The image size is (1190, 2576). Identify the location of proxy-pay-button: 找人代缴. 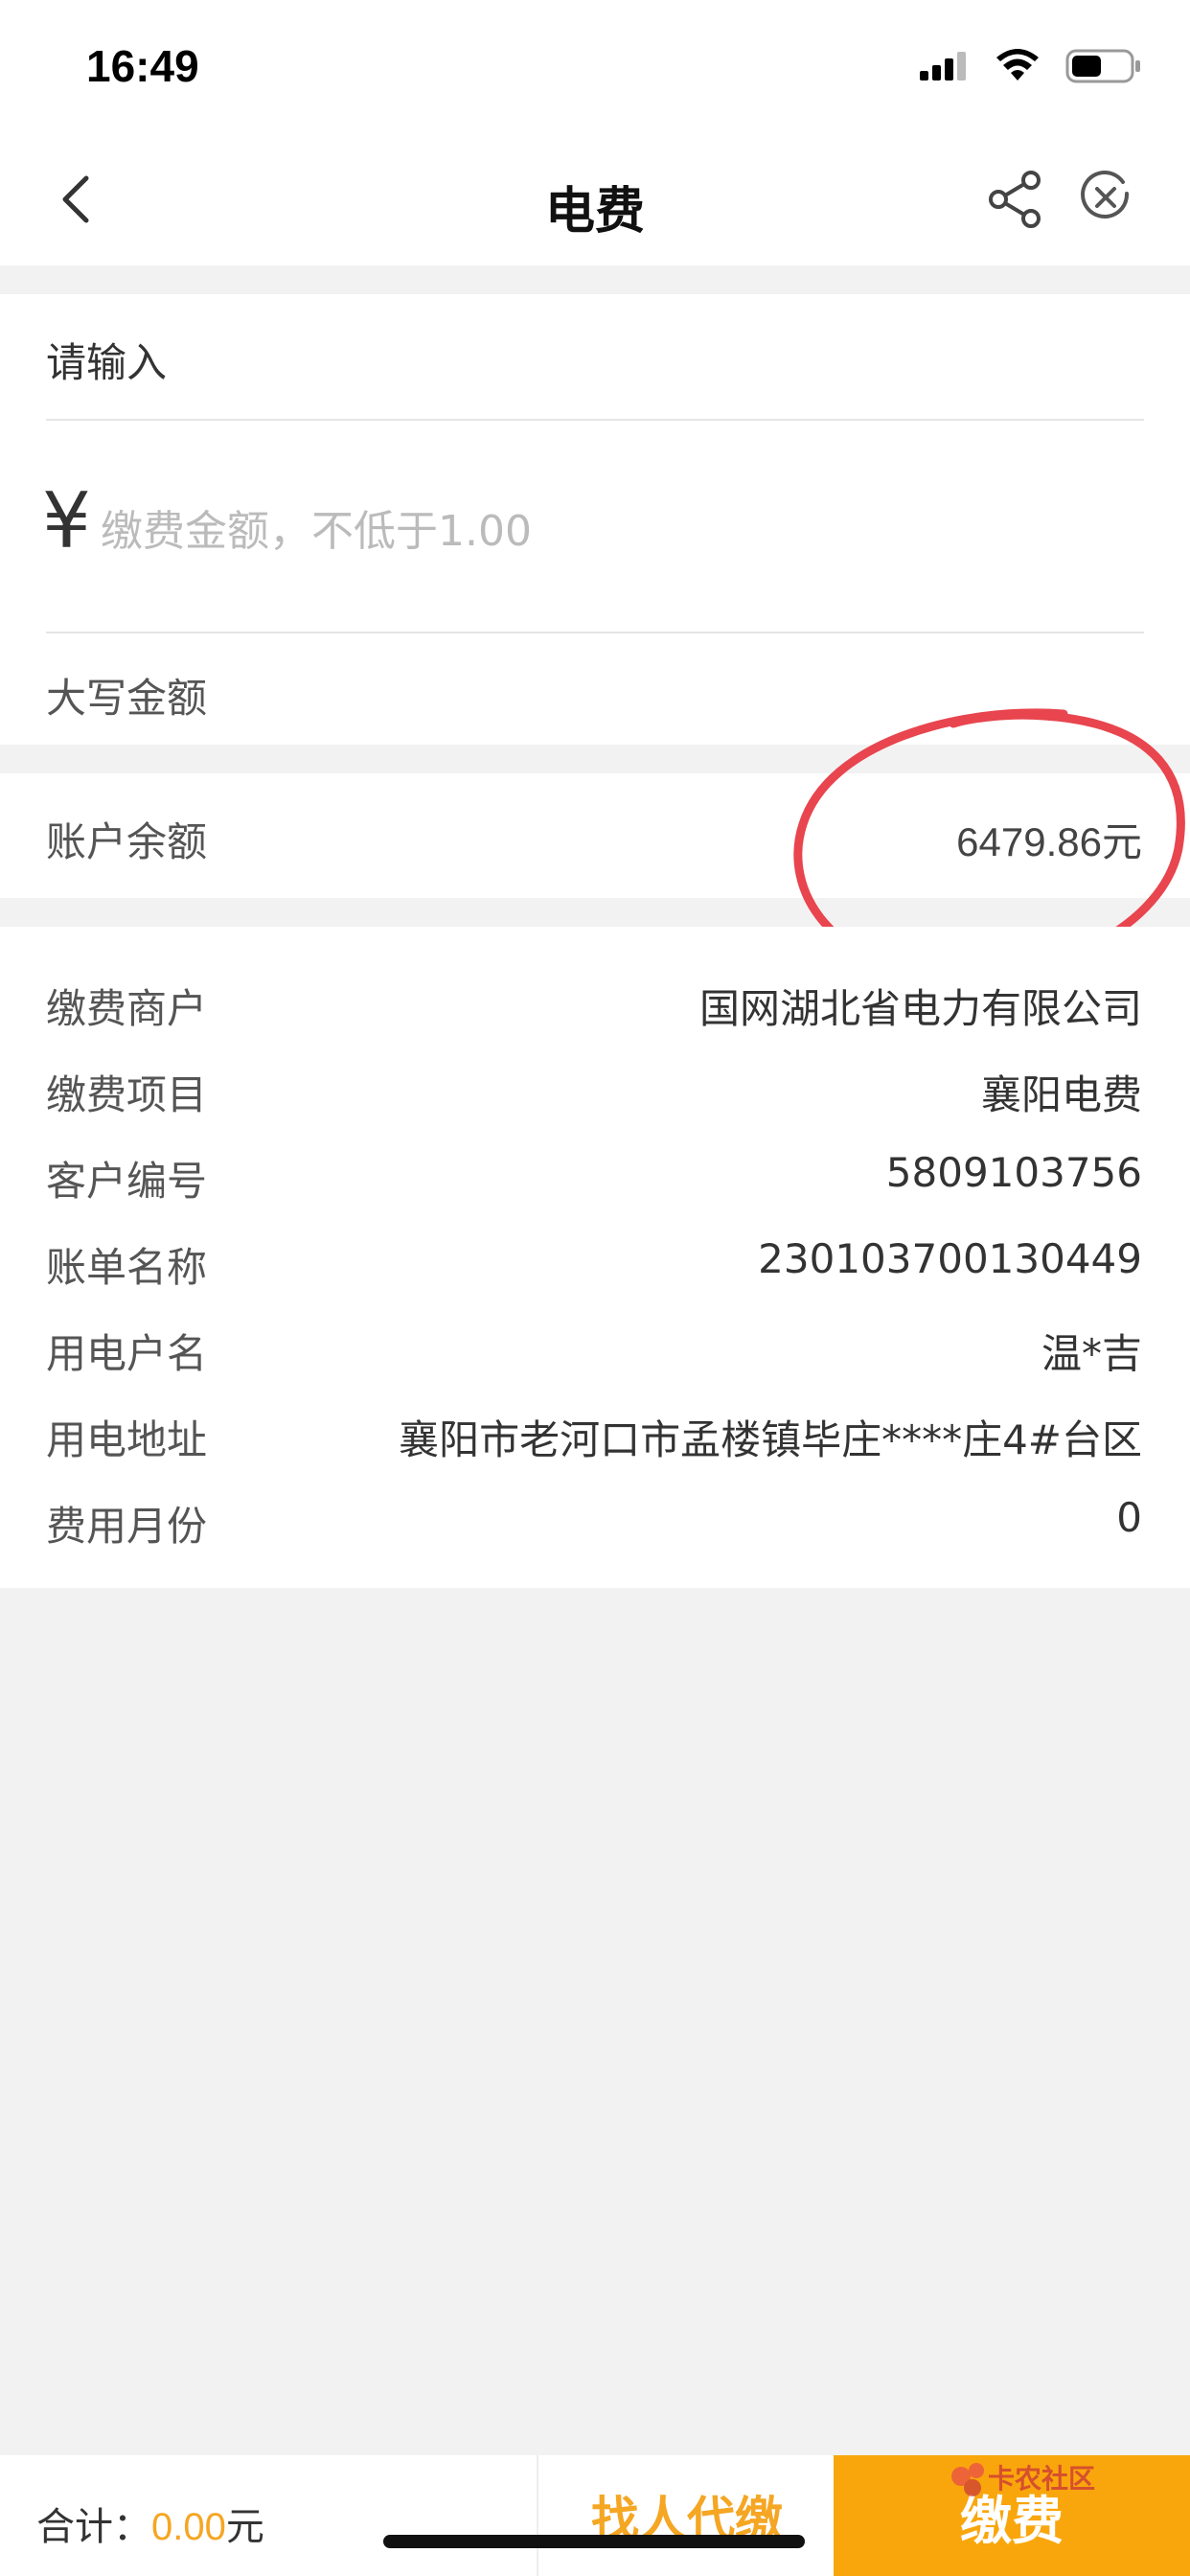
(686, 2515).